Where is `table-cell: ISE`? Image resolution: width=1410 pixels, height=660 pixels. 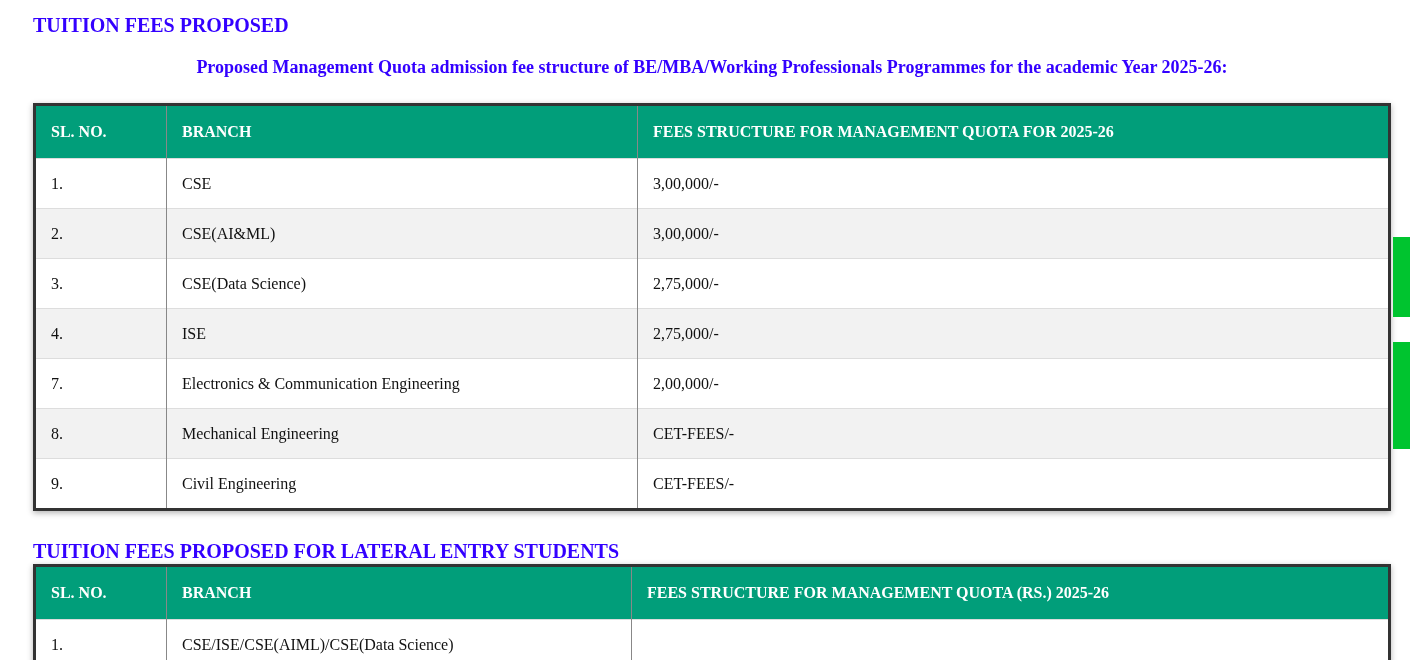 table-cell: ISE is located at coordinates (194, 333).